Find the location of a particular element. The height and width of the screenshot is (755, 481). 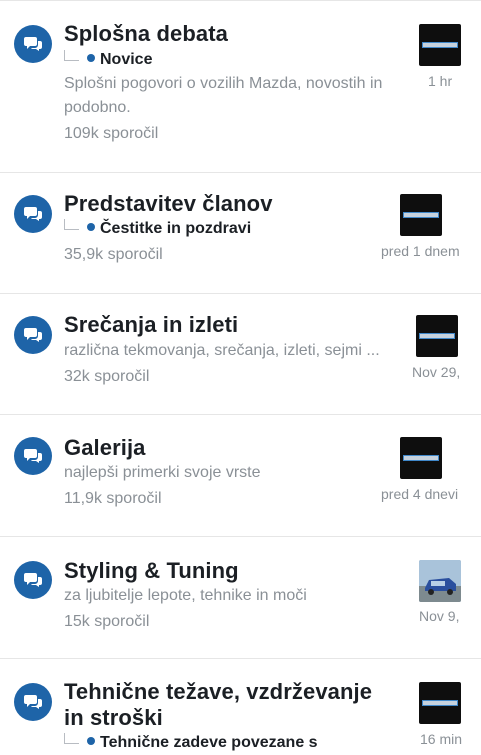

latest-post-time: pred 1 dnem is located at coordinates (420, 251).